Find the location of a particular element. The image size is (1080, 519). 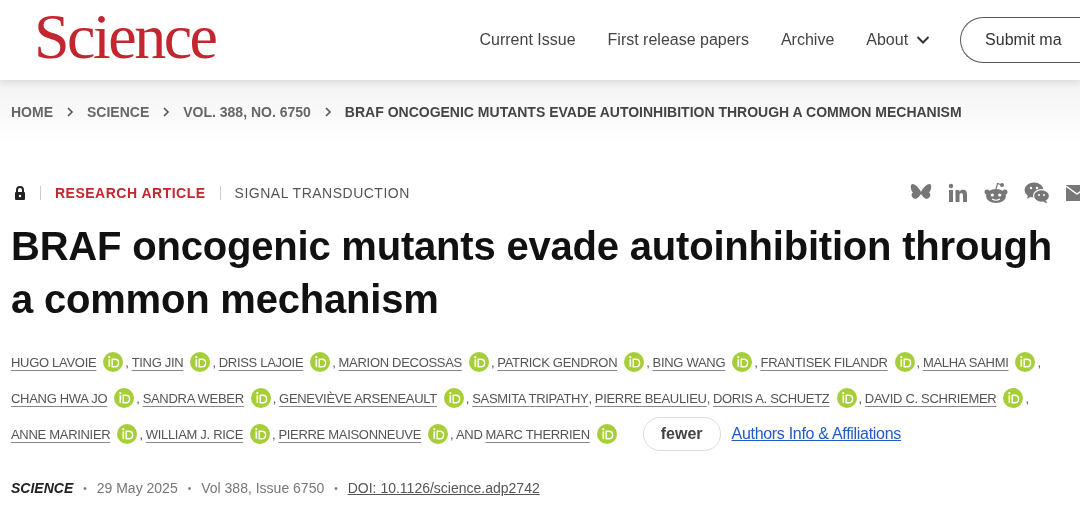

author-link: WILLIAM J. RICE is located at coordinates (194, 434).